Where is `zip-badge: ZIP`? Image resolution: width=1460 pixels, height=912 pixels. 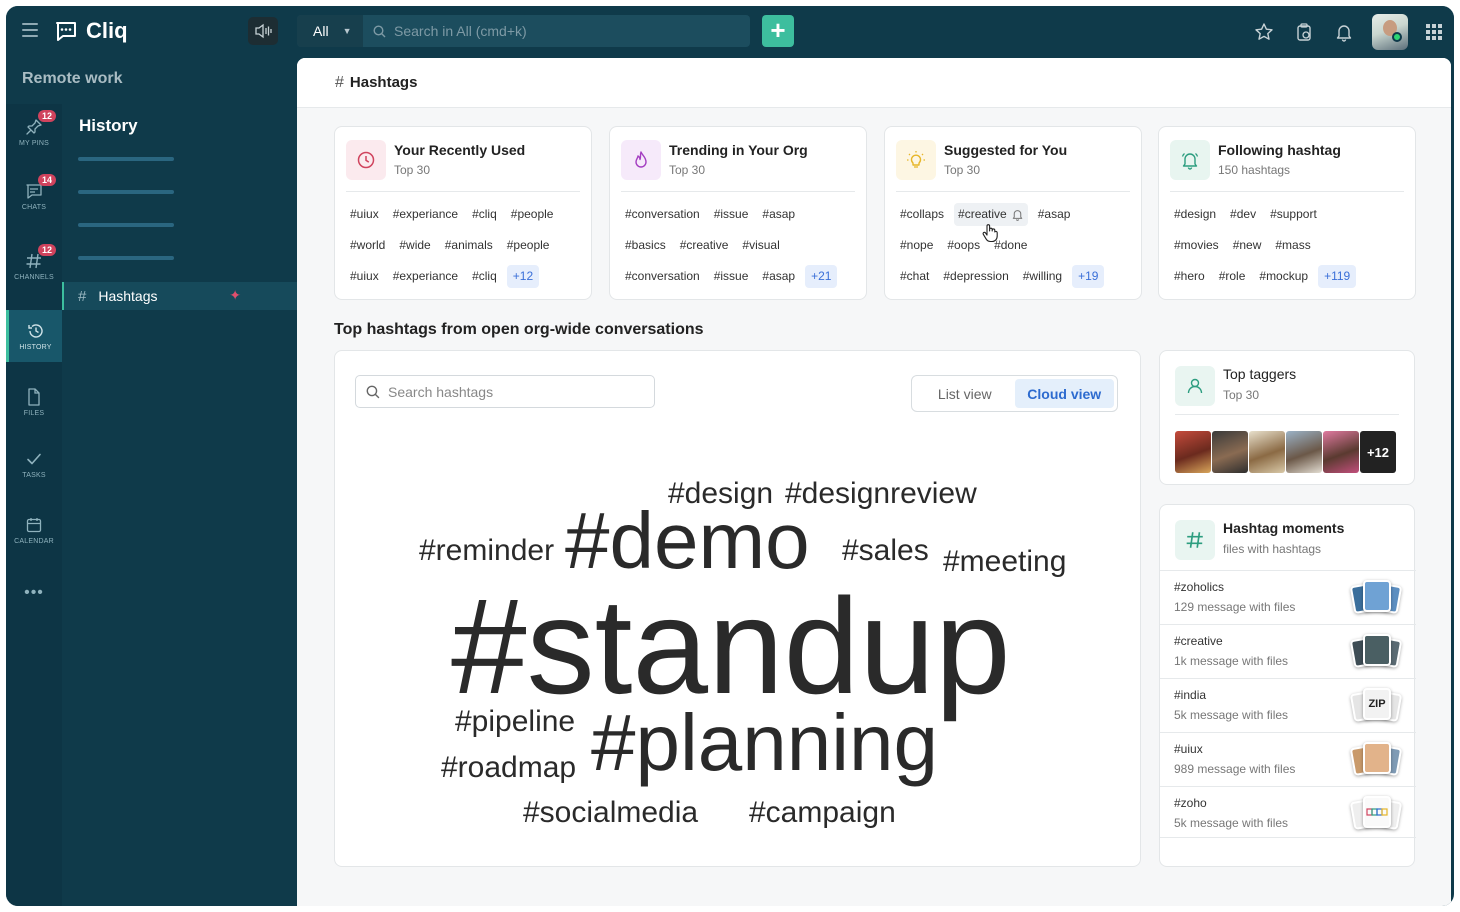
zip-badge: ZIP is located at coordinates (1377, 704).